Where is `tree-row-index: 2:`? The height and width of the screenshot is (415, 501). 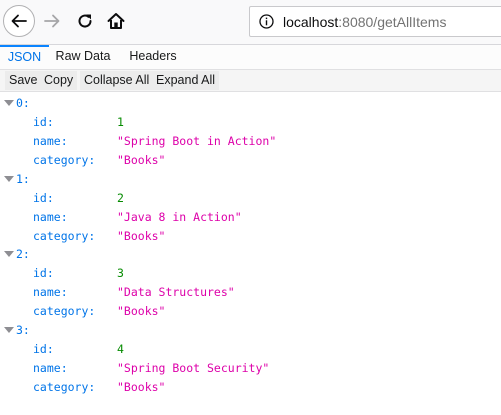
tree-row-index: 2: is located at coordinates (250, 254).